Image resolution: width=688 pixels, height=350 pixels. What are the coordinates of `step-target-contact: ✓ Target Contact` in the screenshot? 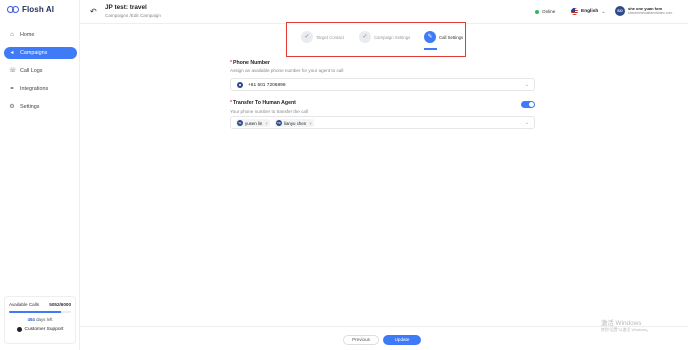 It's located at (322, 37).